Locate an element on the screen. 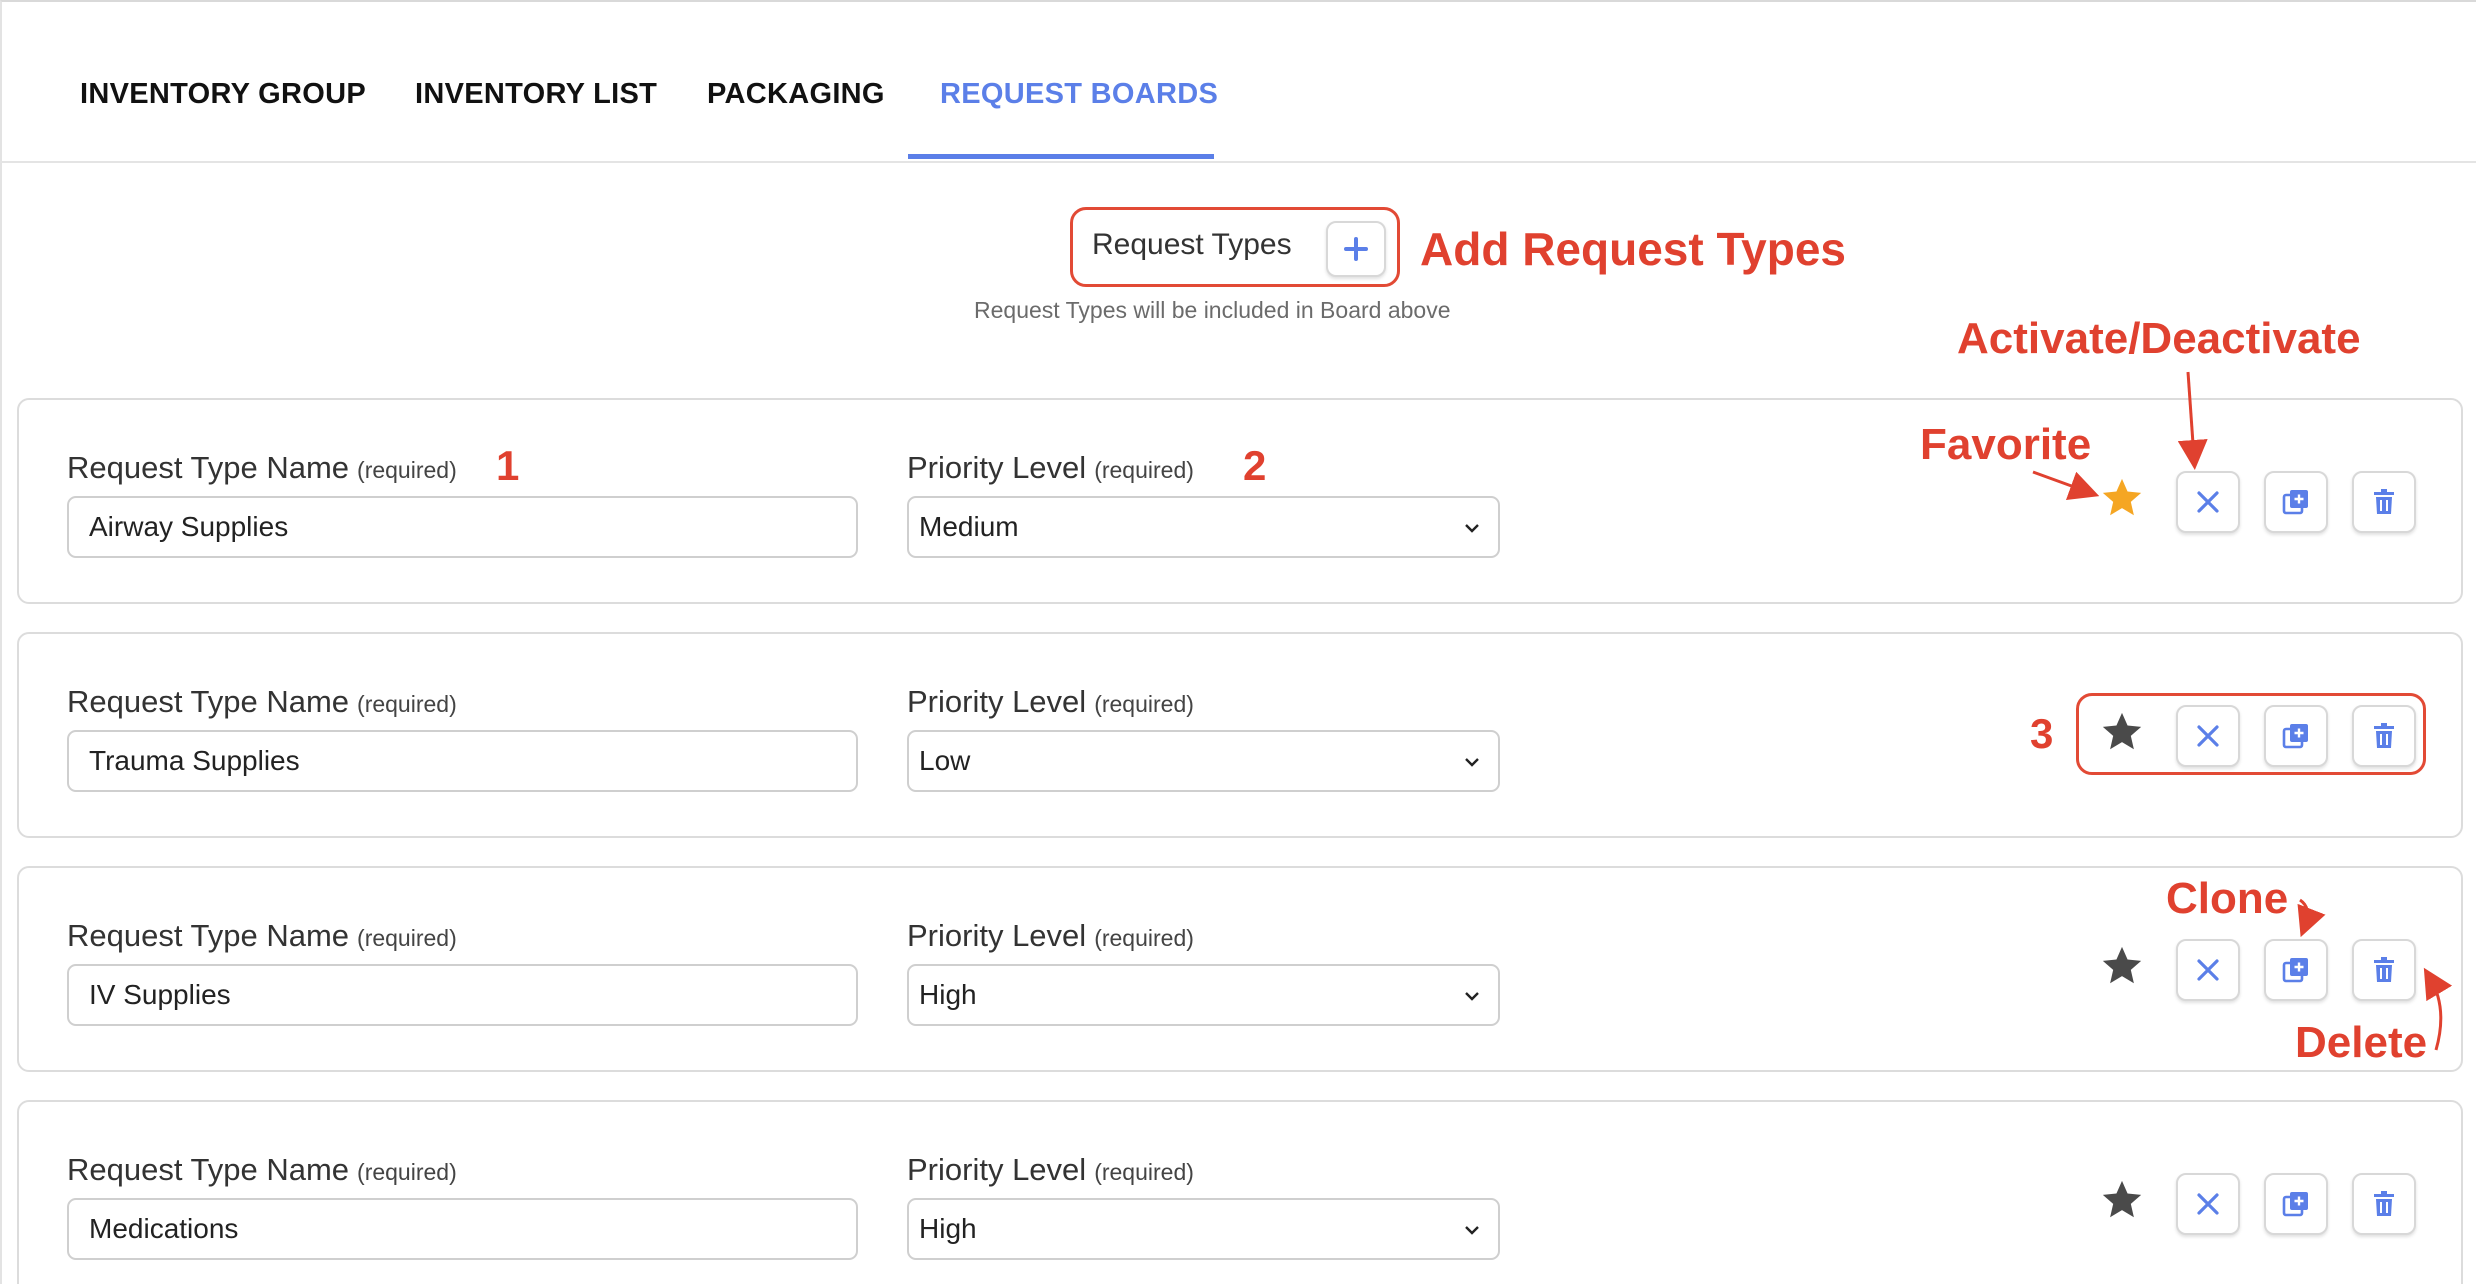  arrow-clone is located at coordinates (2311, 918).